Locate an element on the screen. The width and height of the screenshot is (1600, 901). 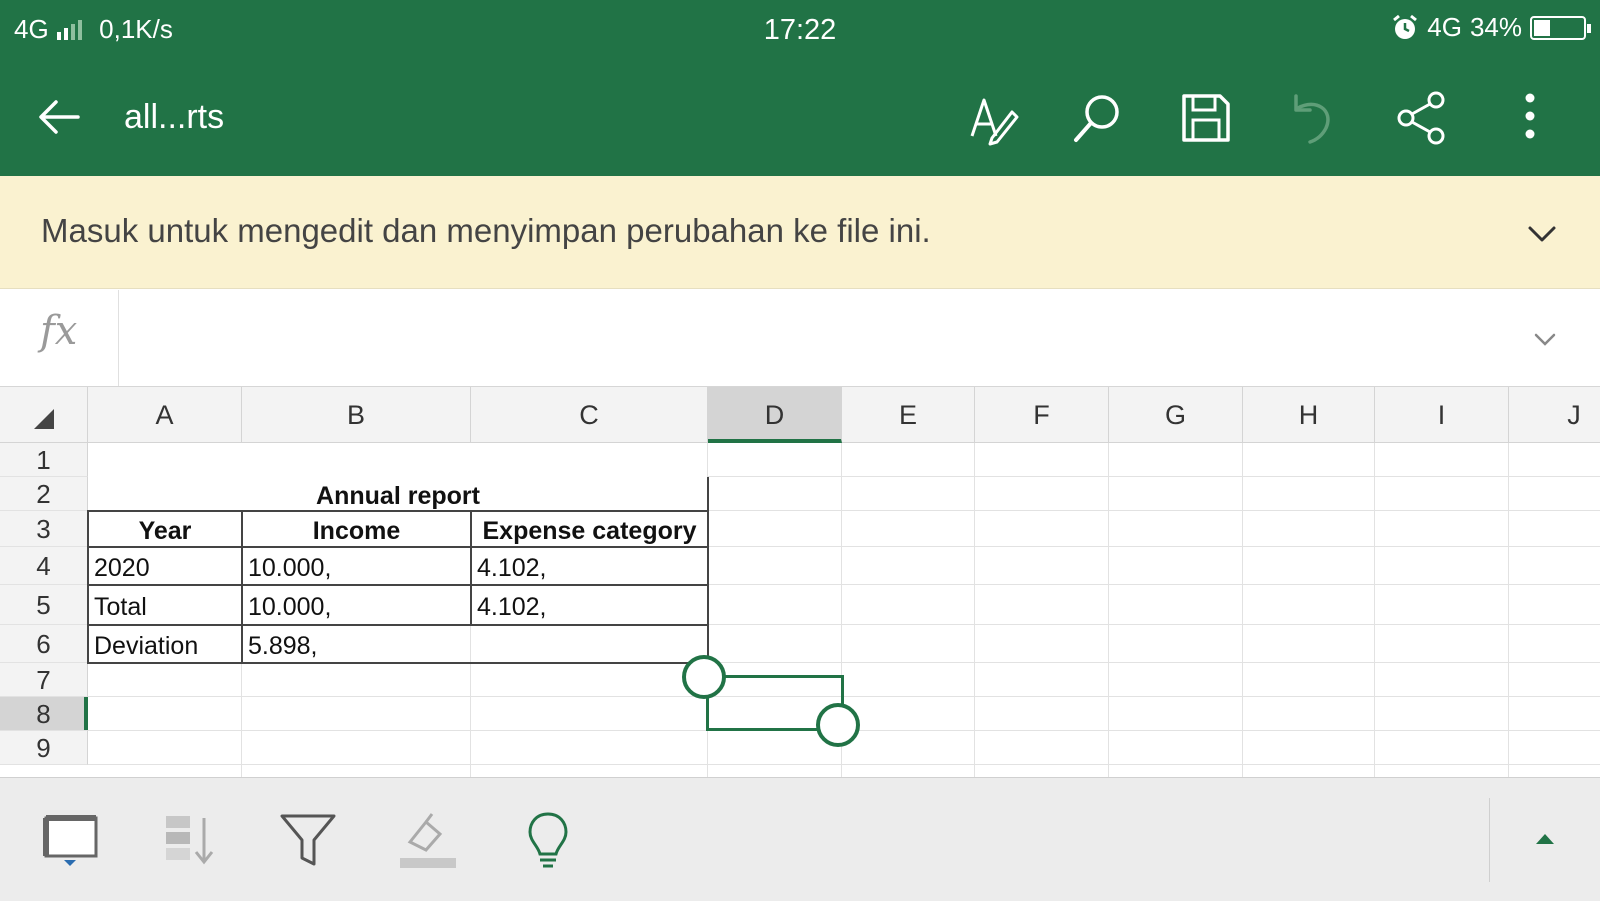
chevron-down-icon is located at coordinates (1542, 234).